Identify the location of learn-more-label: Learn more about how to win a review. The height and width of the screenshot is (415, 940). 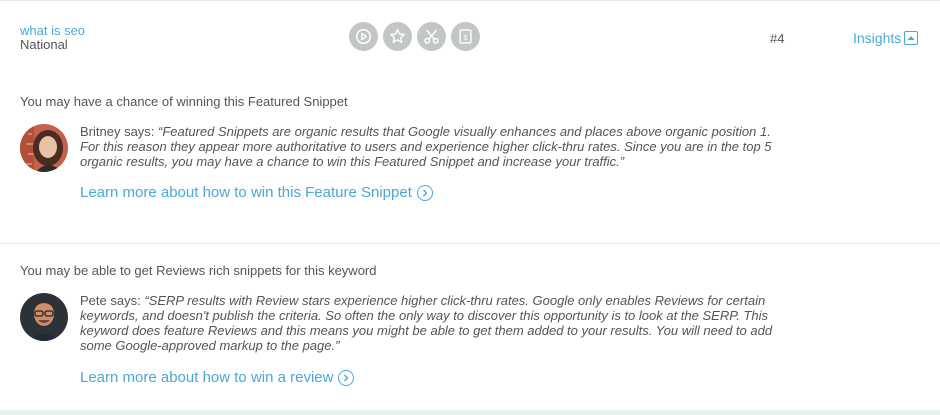
(207, 377).